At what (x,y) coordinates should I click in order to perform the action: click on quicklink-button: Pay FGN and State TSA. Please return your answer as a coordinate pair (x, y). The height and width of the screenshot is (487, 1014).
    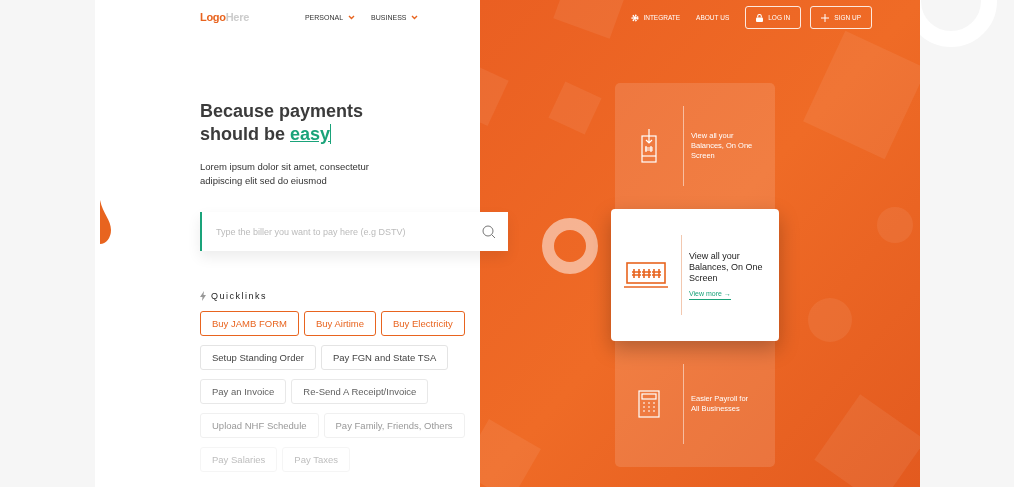
    Looking at the image, I should click on (384, 357).